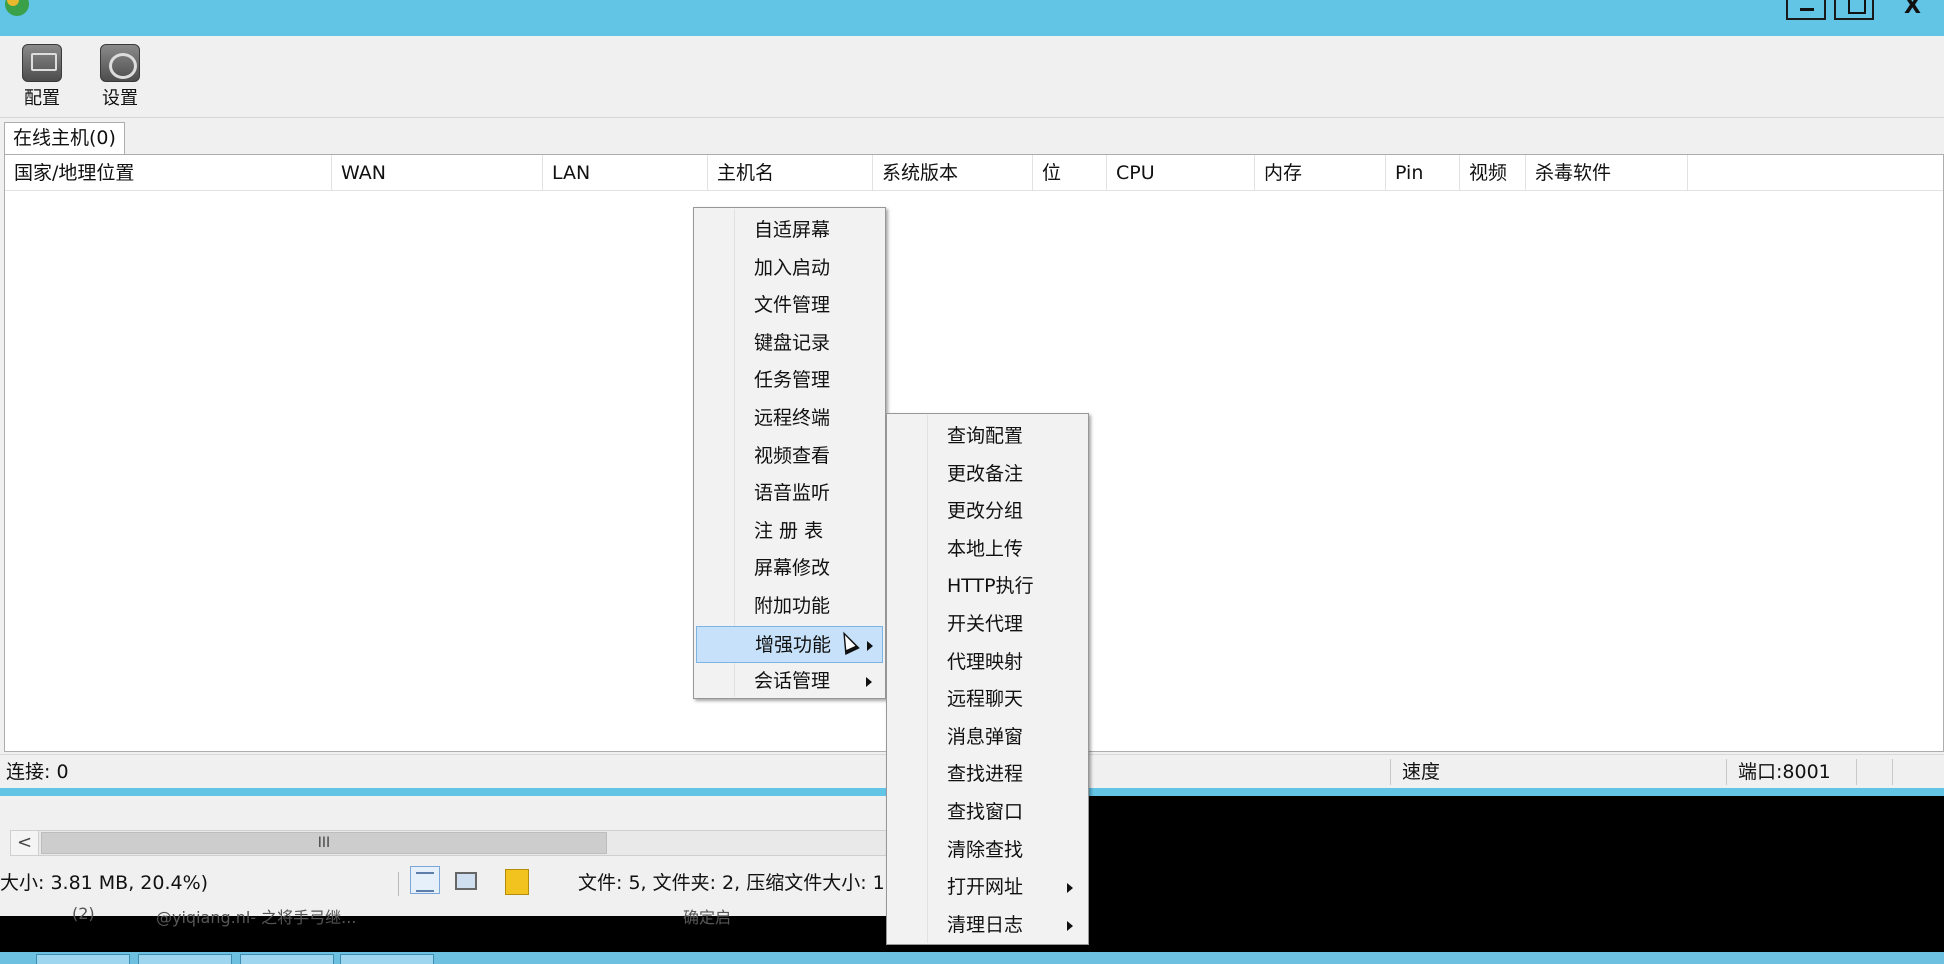  Describe the element at coordinates (972, 77) in the screenshot. I see `toolbar: 配置 设置` at that location.